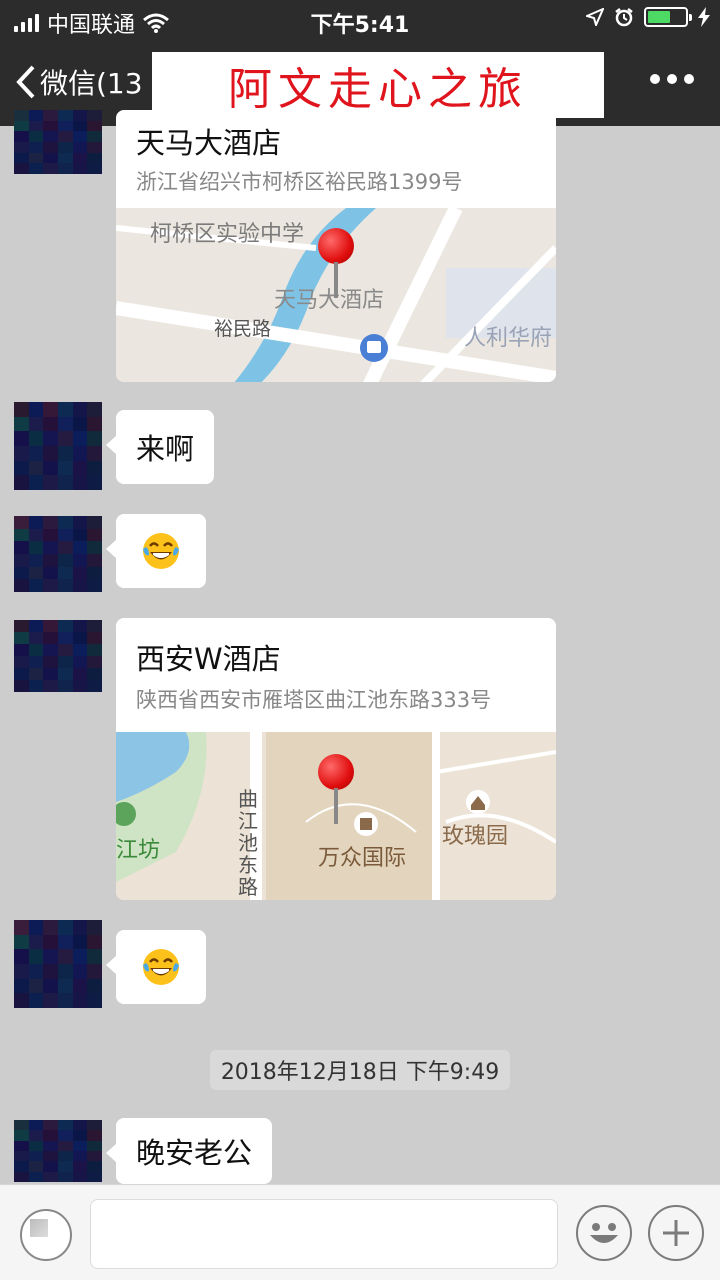 This screenshot has width=720, height=1280. Describe the element at coordinates (314, 700) in the screenshot. I see `location-address: 陕西省西安市雁塔区曲江池东路333号` at that location.